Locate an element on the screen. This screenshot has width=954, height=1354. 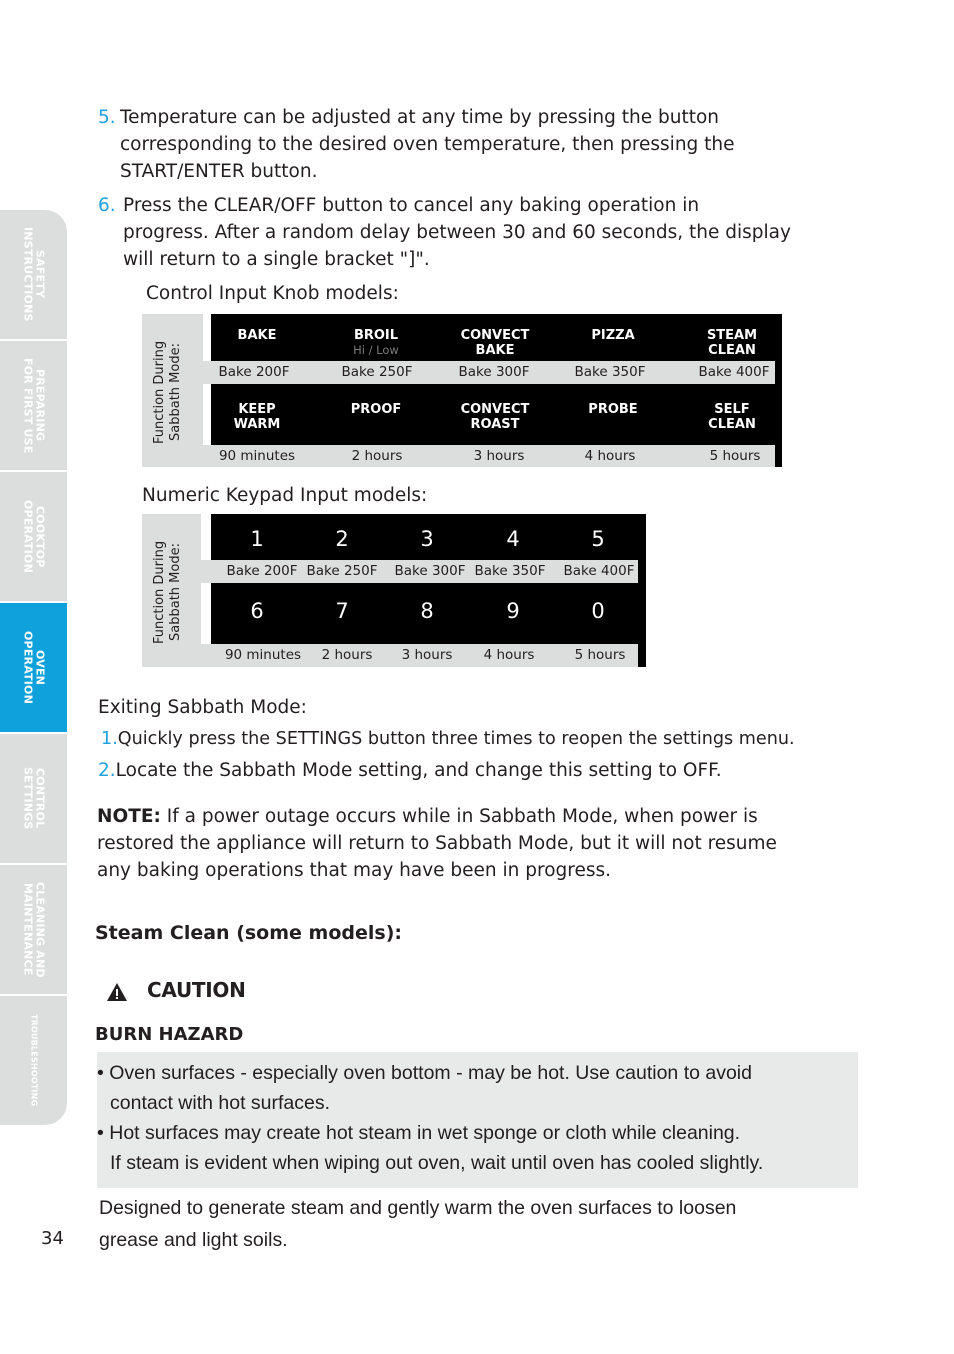
bake-button: BAKE is located at coordinates (257, 335).